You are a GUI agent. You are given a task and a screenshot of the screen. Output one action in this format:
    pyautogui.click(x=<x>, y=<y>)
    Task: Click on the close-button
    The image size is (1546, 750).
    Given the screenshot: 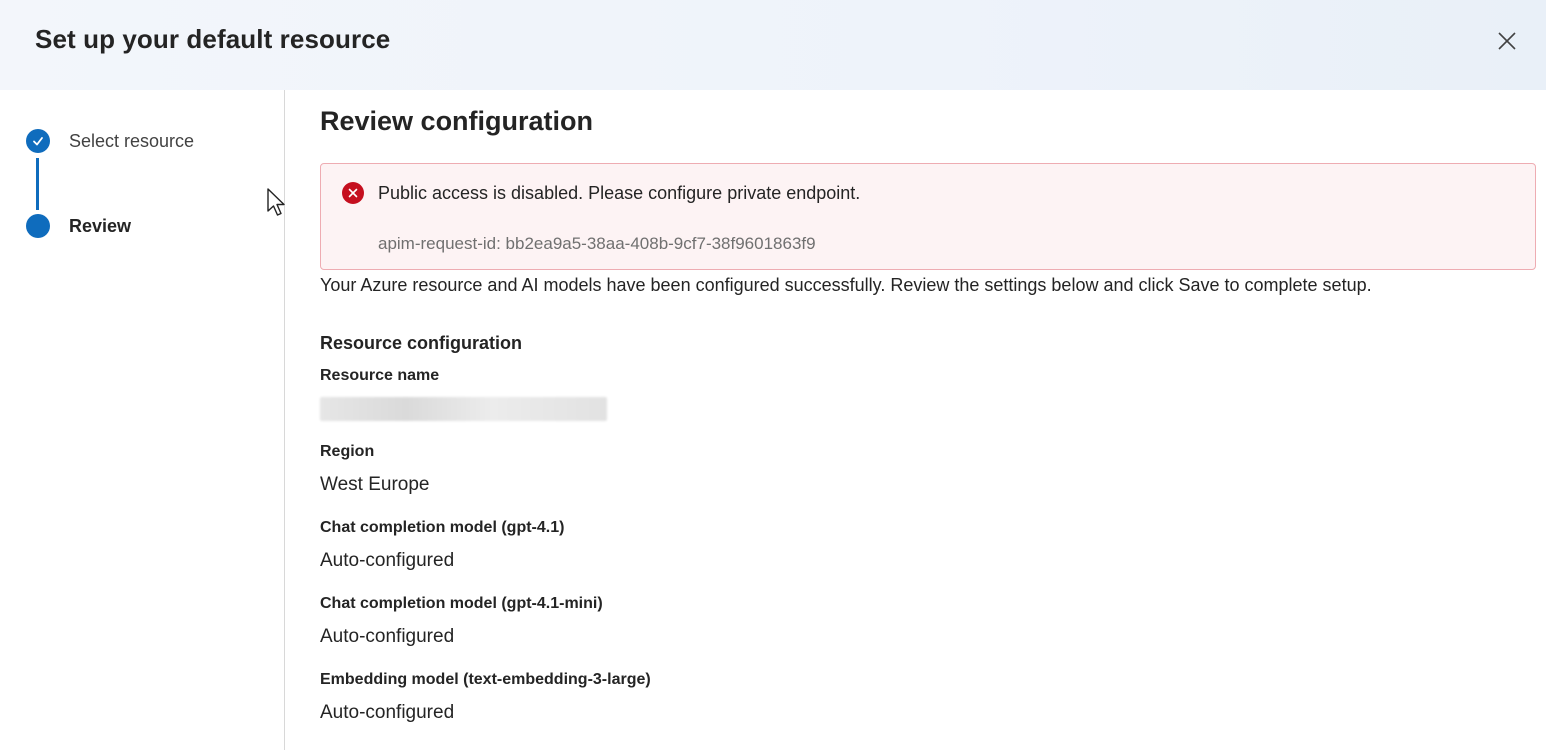 What is the action you would take?
    pyautogui.click(x=1507, y=41)
    